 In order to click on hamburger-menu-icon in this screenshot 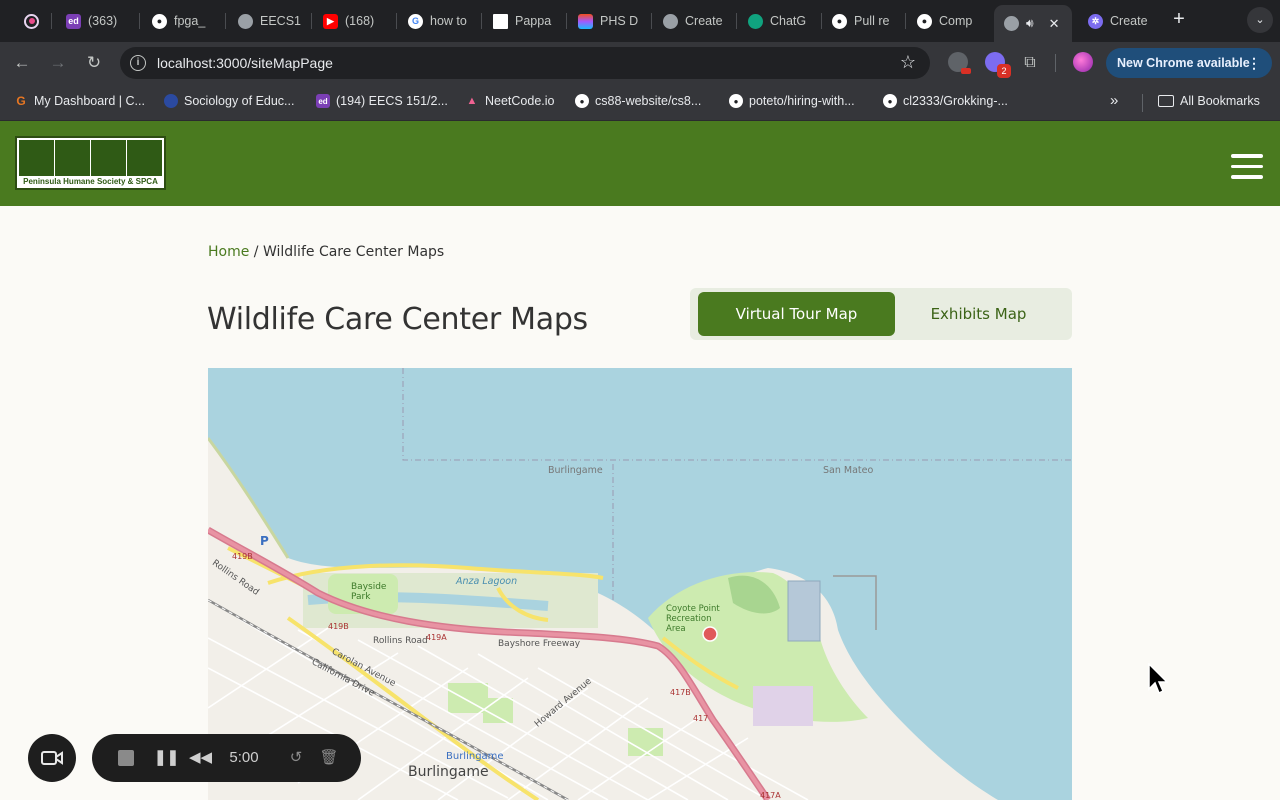, I will do `click(1247, 166)`.